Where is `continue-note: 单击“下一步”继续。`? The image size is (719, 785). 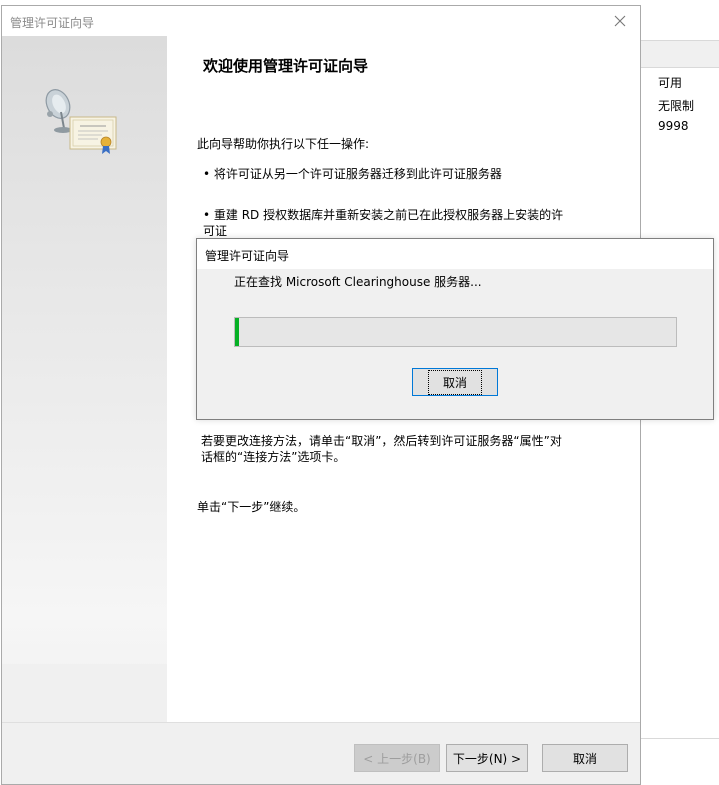
continue-note: 单击“下一步”继续。 is located at coordinates (251, 507).